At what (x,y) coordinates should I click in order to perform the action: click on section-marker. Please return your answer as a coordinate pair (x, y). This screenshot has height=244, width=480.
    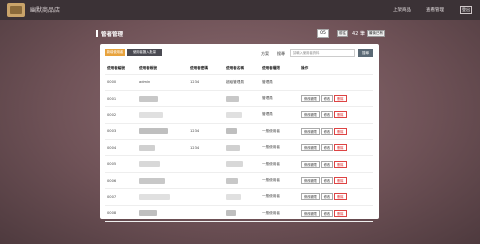
    Looking at the image, I should click on (97, 33).